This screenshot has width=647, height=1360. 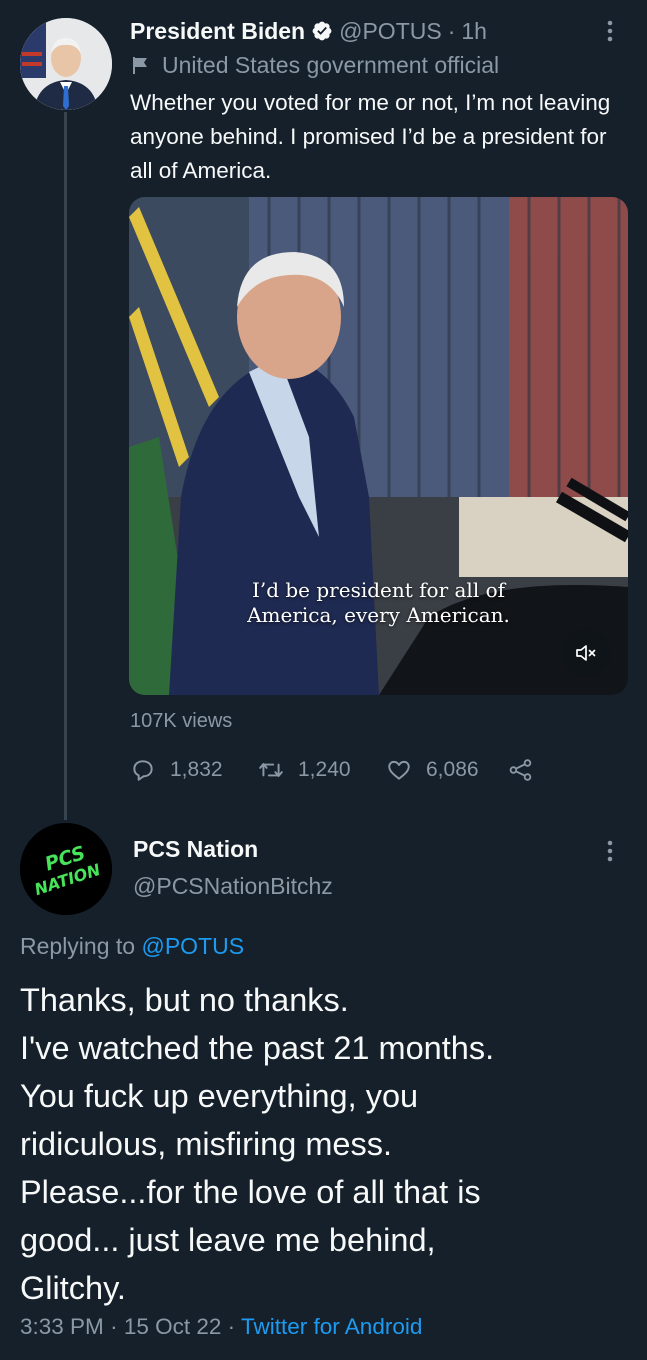 What do you see at coordinates (331, 64) in the screenshot?
I see `government-label-text: United States government official` at bounding box center [331, 64].